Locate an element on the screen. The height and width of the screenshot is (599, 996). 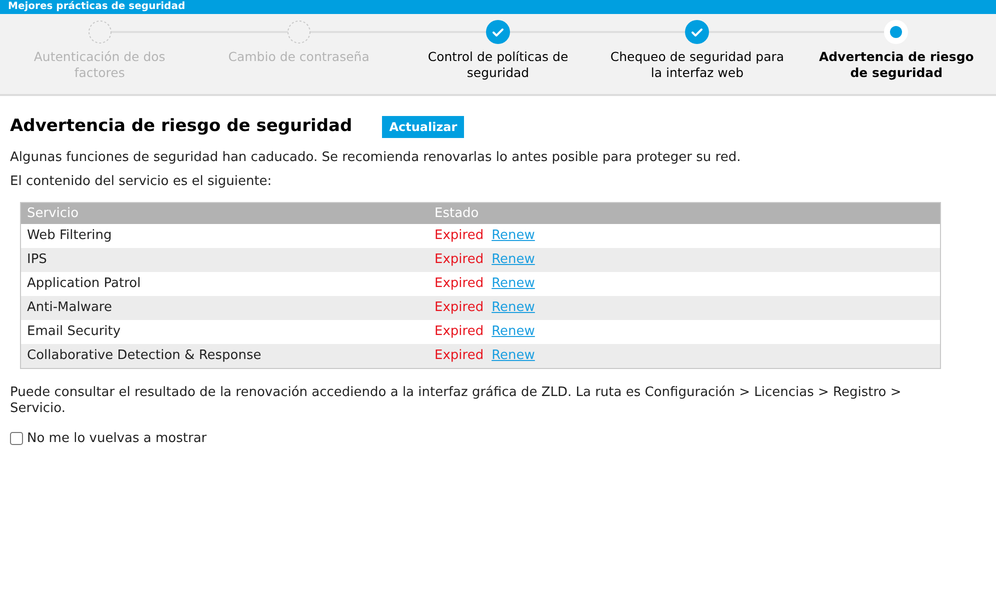
step-label: Advertencia de riesgo de seguridad is located at coordinates (896, 65).